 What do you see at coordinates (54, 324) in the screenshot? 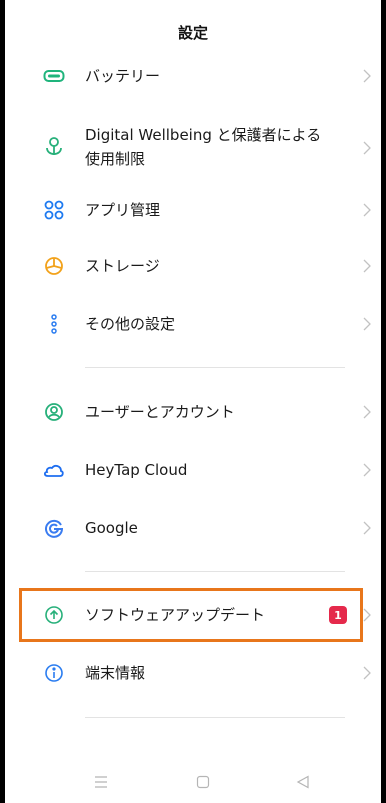
I see `more-settings-icon` at bounding box center [54, 324].